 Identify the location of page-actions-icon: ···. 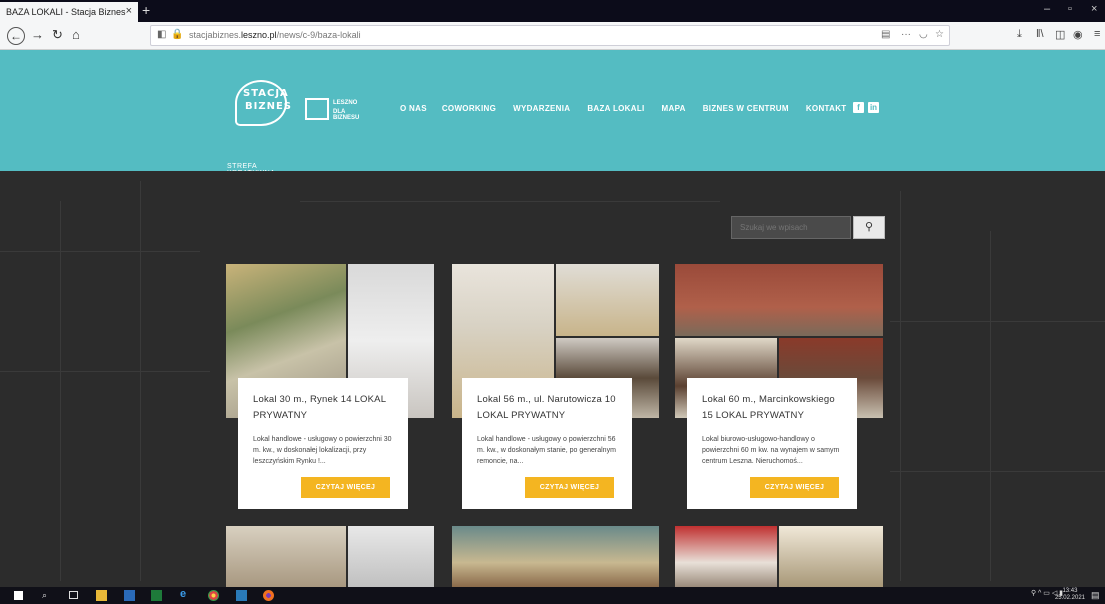
(906, 34).